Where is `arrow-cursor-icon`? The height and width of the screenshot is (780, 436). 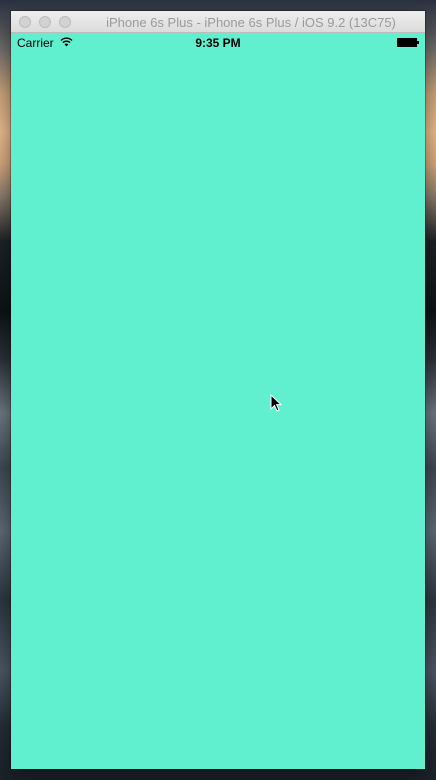
arrow-cursor-icon is located at coordinates (276, 403).